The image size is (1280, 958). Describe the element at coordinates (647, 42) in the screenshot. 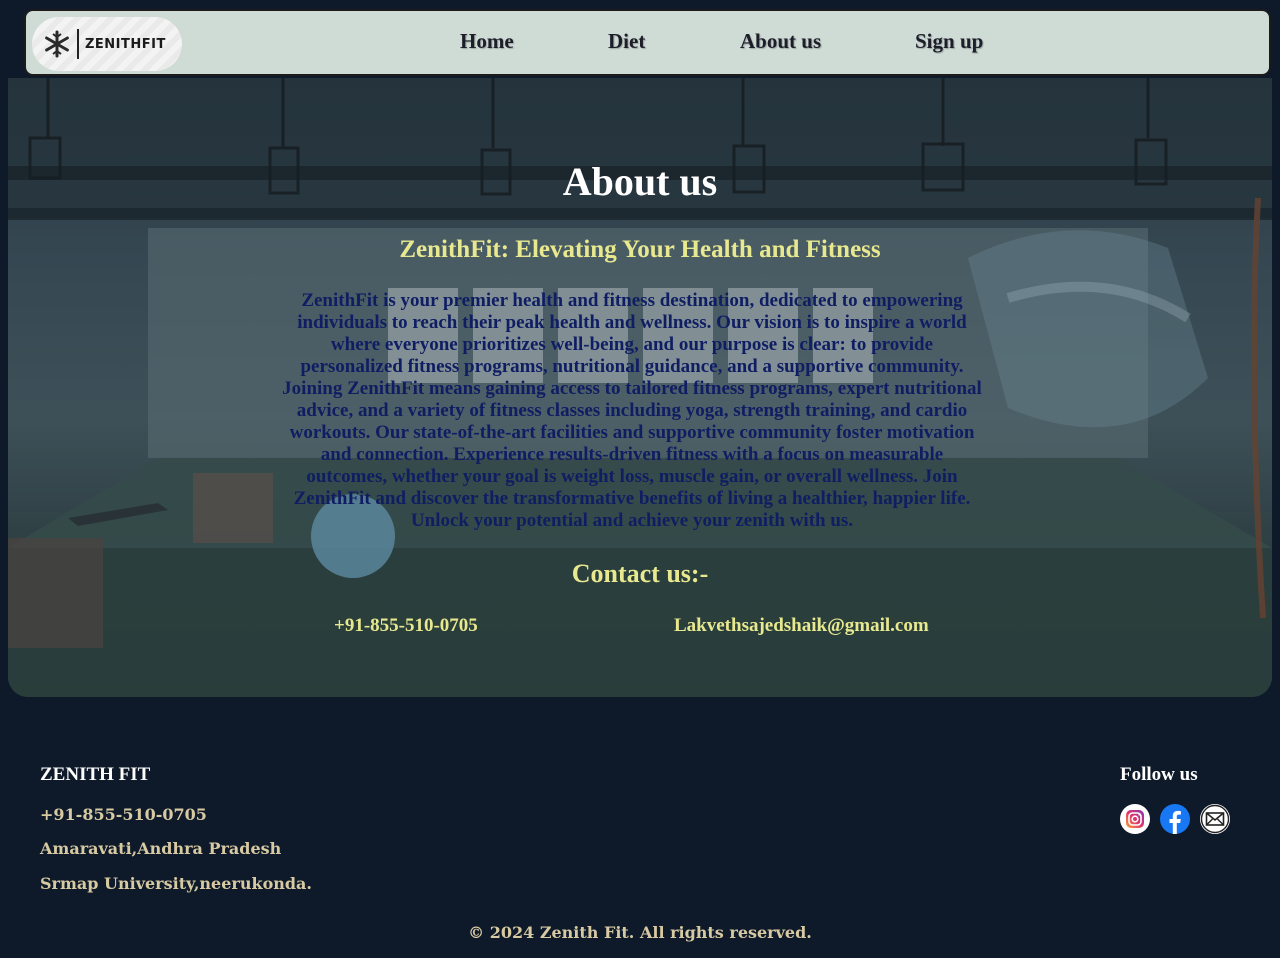

I see `navbar: ZENITHFIT Home Diet About us Sign up` at that location.